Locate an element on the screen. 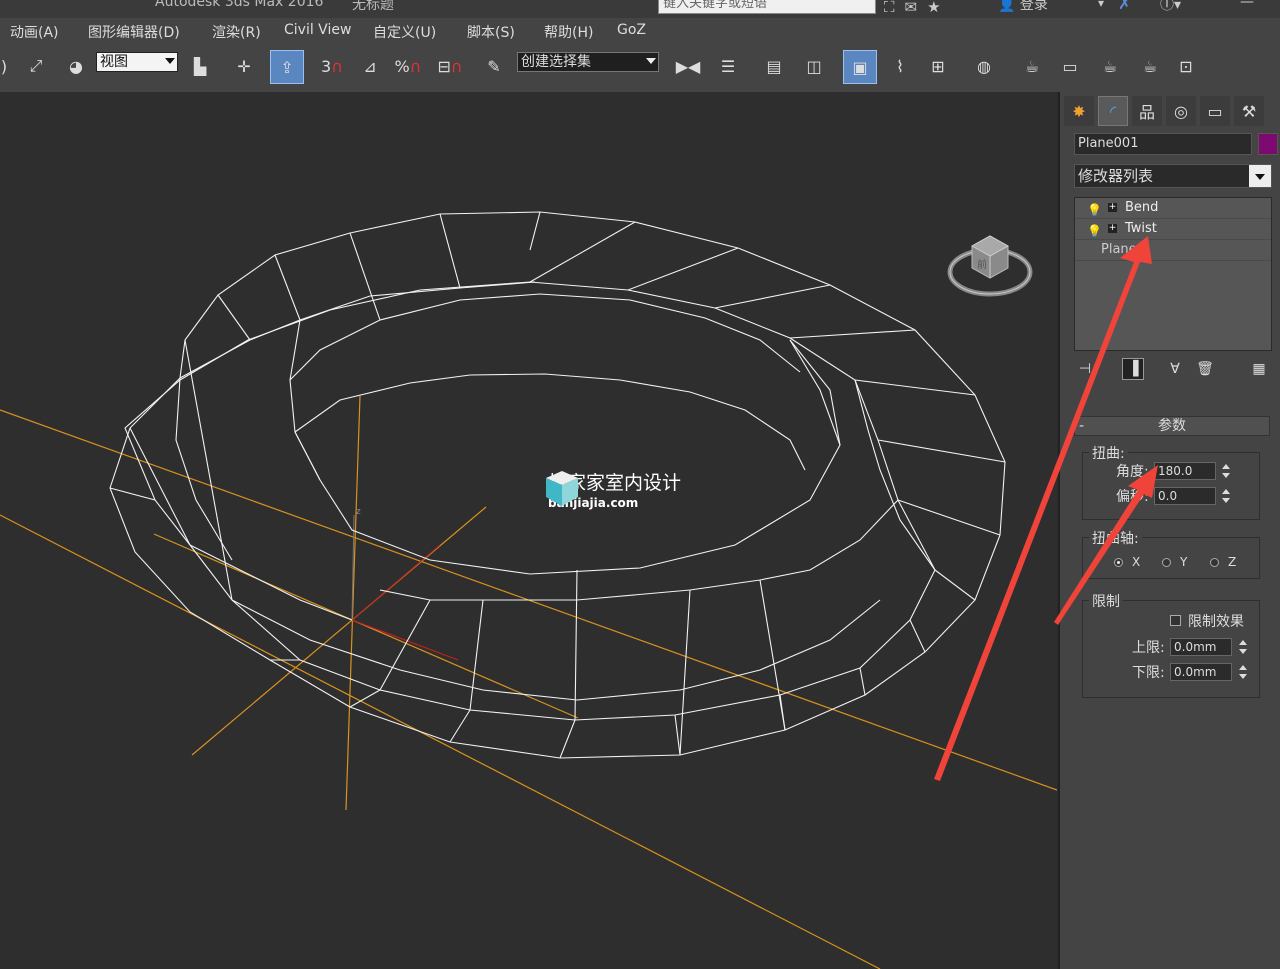 This screenshot has width=1280, height=969. stack-item-label: Plane is located at coordinates (1119, 249).